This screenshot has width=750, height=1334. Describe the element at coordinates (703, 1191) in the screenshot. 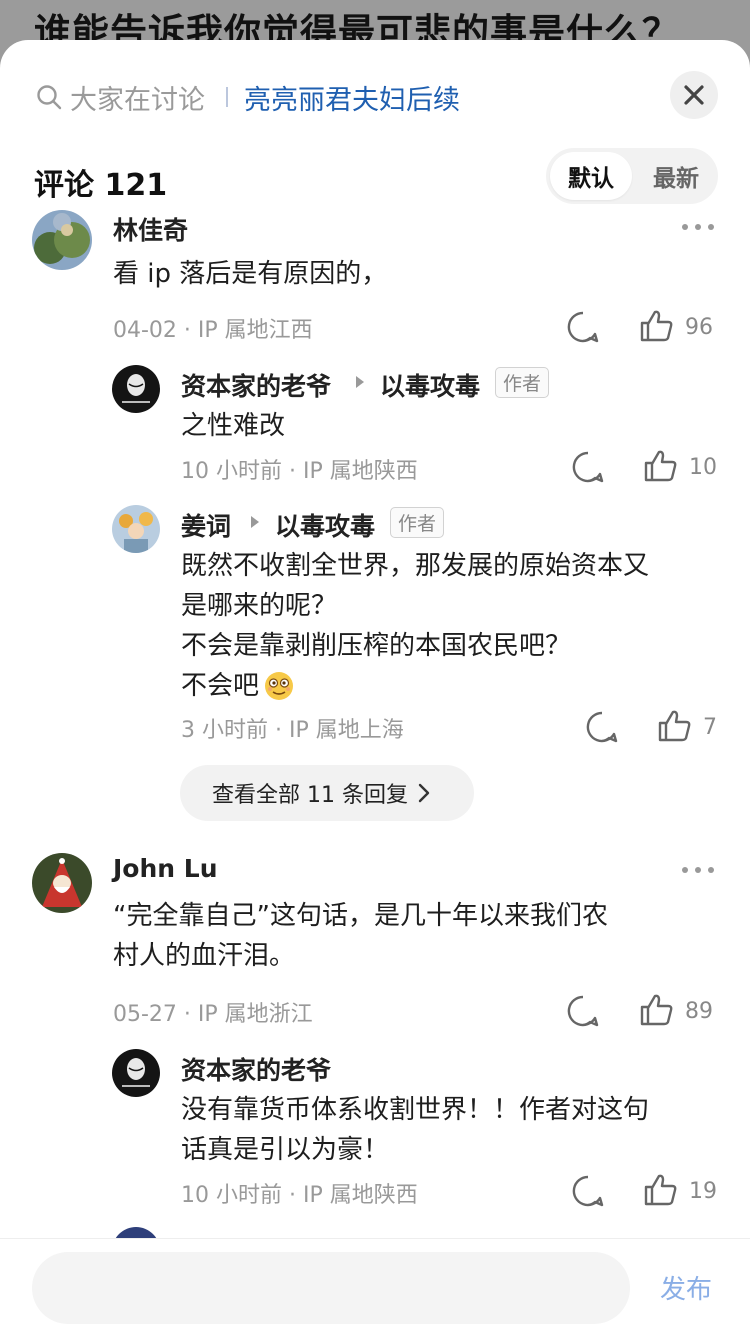

I see `like-count: 19` at that location.